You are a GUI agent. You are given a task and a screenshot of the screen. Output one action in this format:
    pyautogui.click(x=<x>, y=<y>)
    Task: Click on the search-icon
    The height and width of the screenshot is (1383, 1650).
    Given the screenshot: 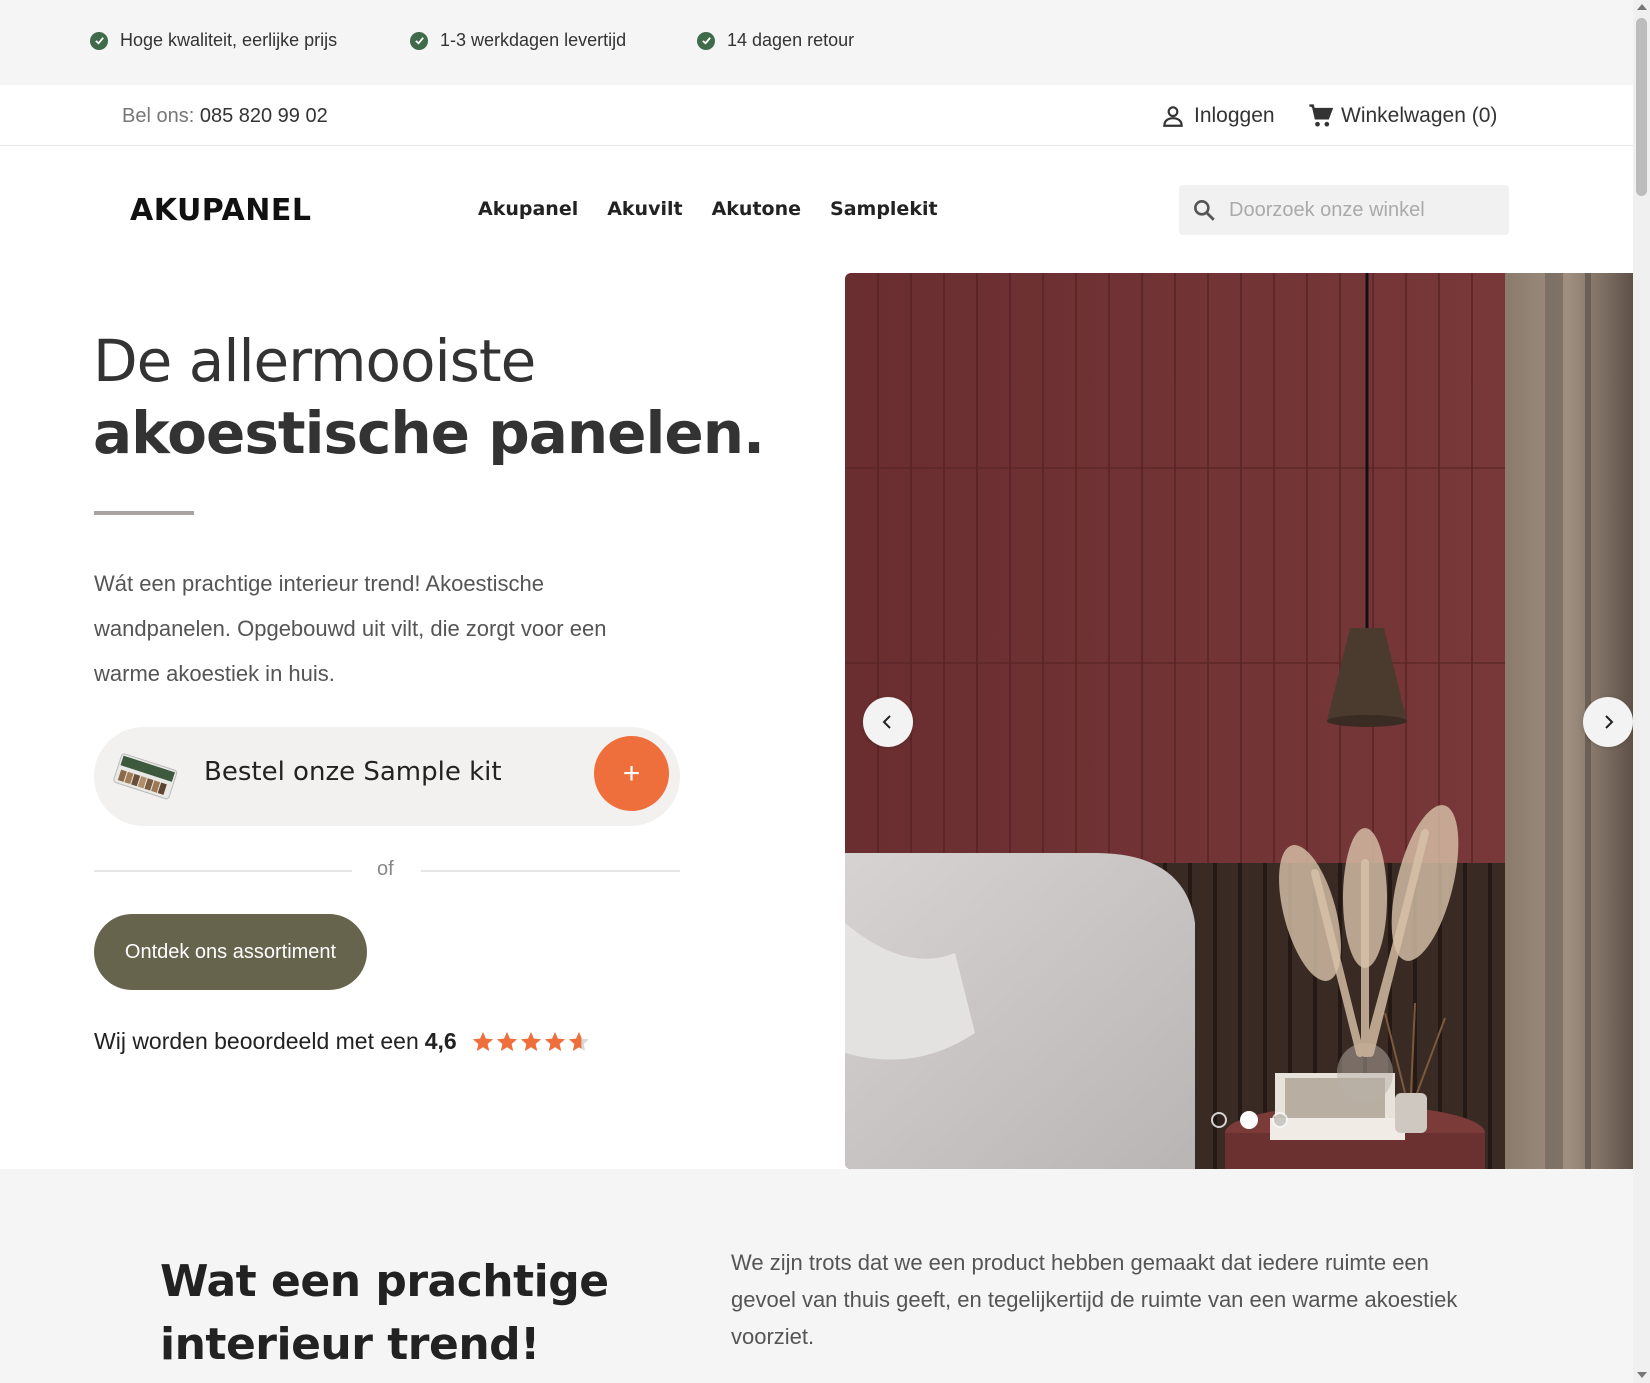 What is the action you would take?
    pyautogui.click(x=1204, y=210)
    